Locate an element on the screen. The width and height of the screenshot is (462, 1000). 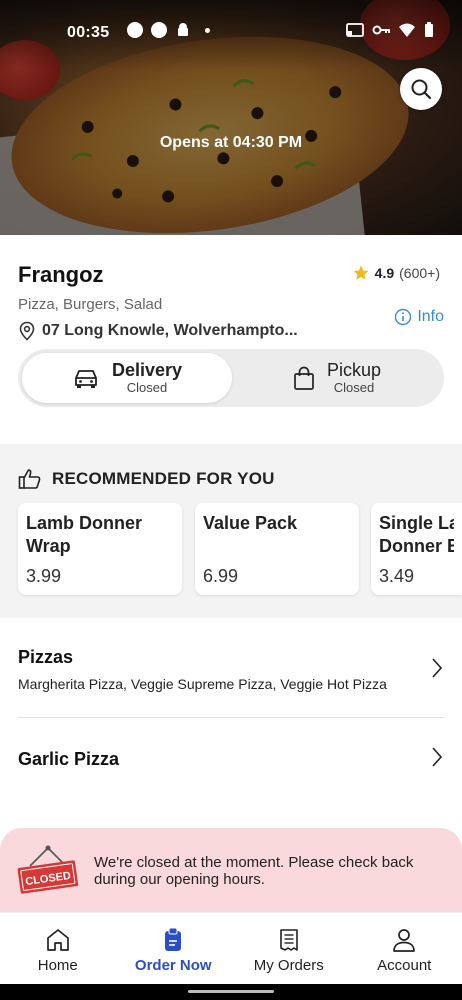
recommended-card: Value Pack 6.99 is located at coordinates (277, 549).